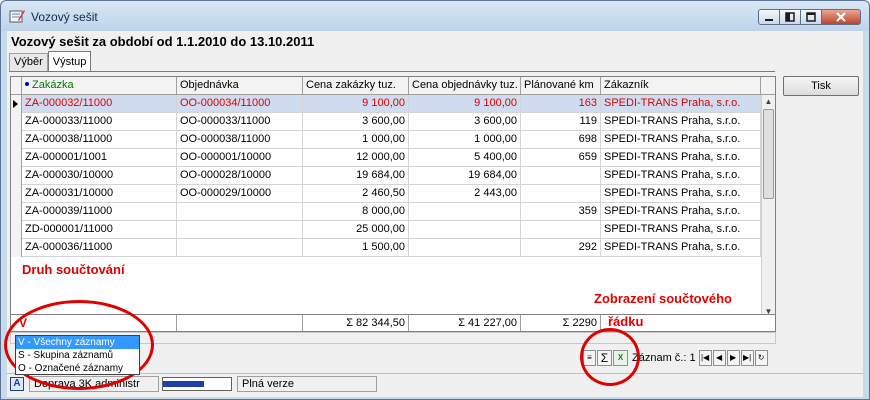 The image size is (870, 400). What do you see at coordinates (240, 194) in the screenshot?
I see `cell-objednavka: OO-000029/10000` at bounding box center [240, 194].